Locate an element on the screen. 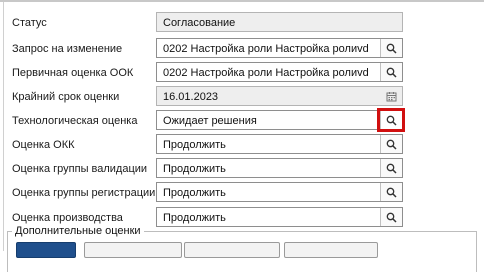 This screenshot has width=484, height=272. primary-assessment-value: 0202 Настройка роли Настройка ролиvd is located at coordinates (266, 73).